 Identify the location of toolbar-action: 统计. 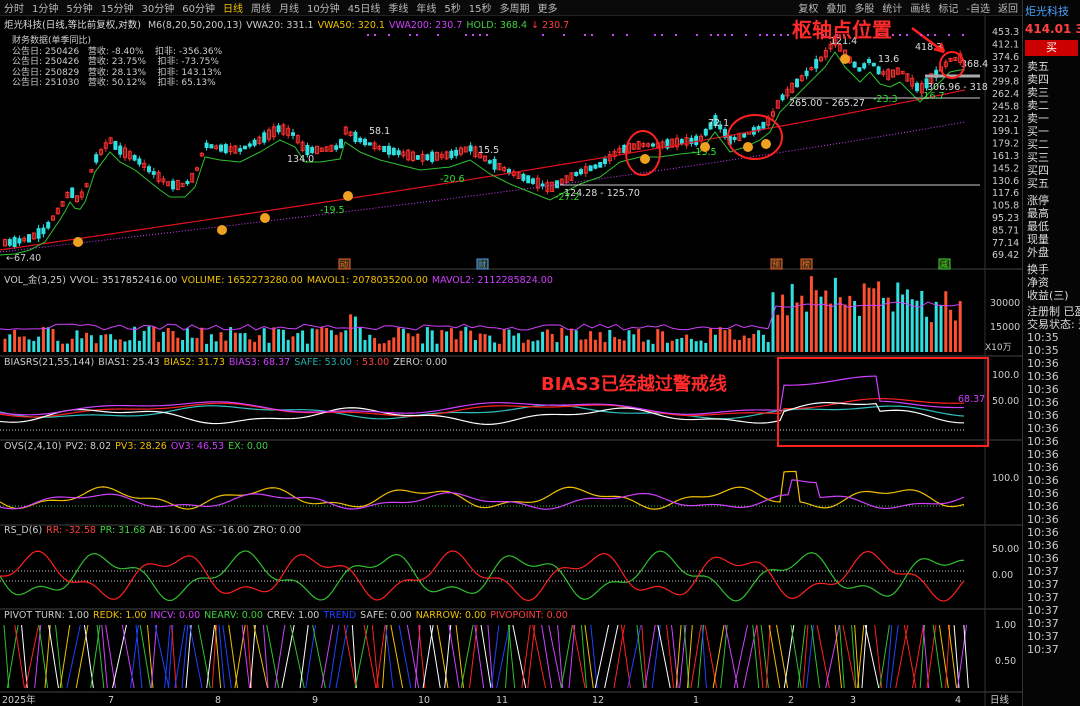
(892, 7).